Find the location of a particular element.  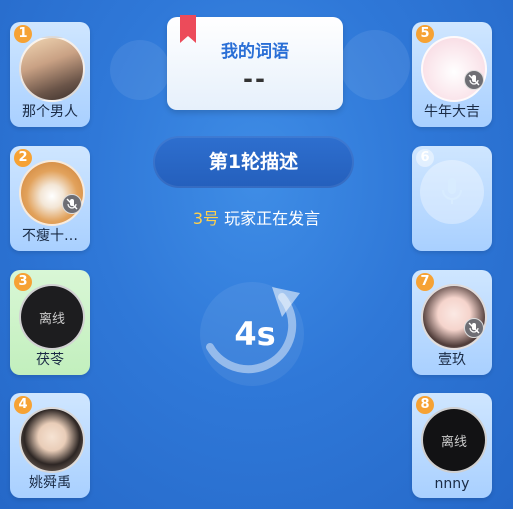

seat-number-badge: 7 is located at coordinates (425, 282).